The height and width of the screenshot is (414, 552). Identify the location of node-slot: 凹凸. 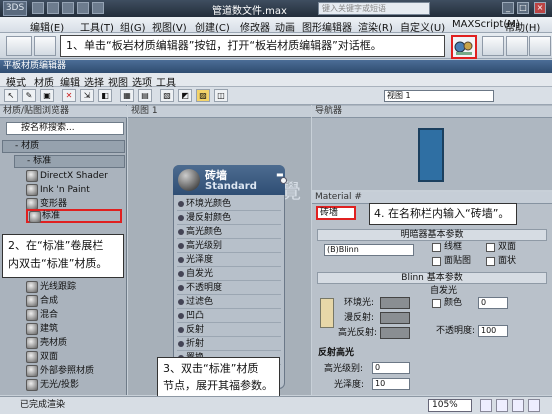
(229, 316).